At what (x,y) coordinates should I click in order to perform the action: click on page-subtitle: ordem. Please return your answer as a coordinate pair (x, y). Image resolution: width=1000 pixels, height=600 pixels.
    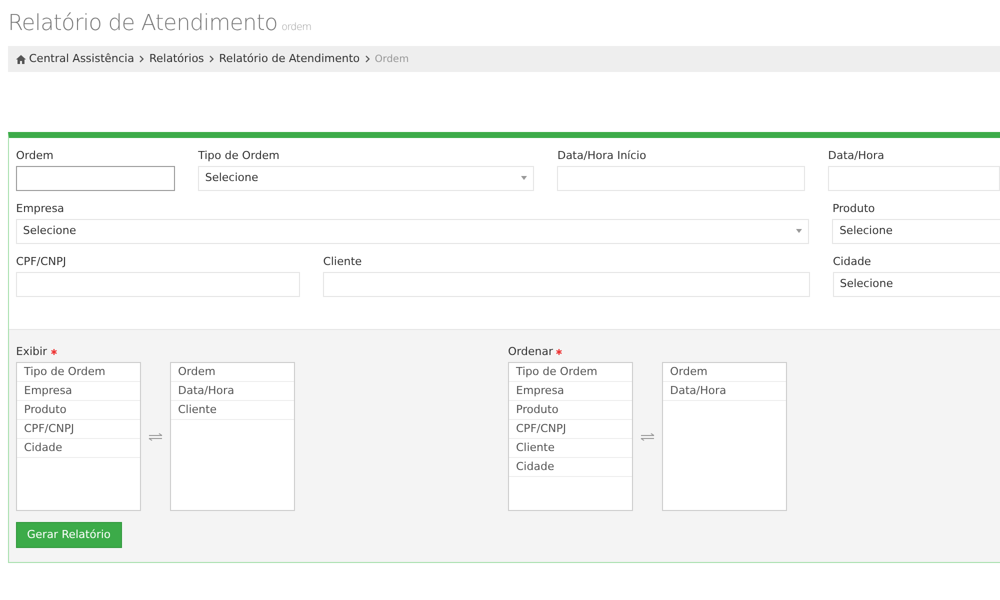
    Looking at the image, I should click on (296, 27).